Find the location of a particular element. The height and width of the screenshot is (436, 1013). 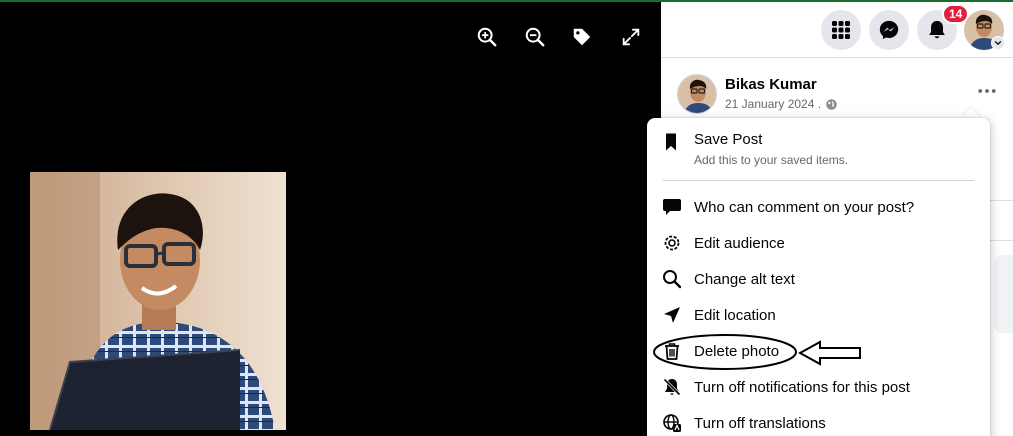

fullscreen-button is located at coordinates (631, 37).